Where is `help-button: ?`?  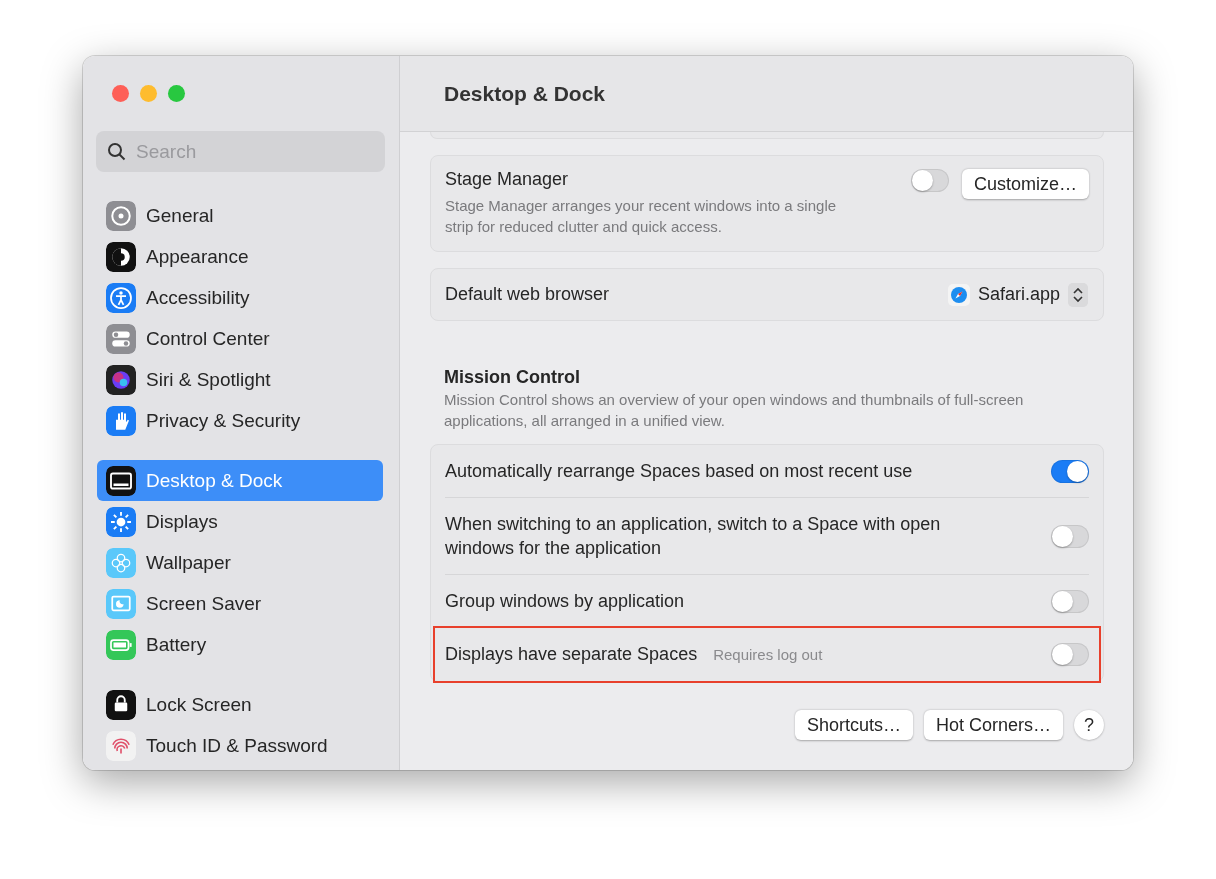 help-button: ? is located at coordinates (1089, 725).